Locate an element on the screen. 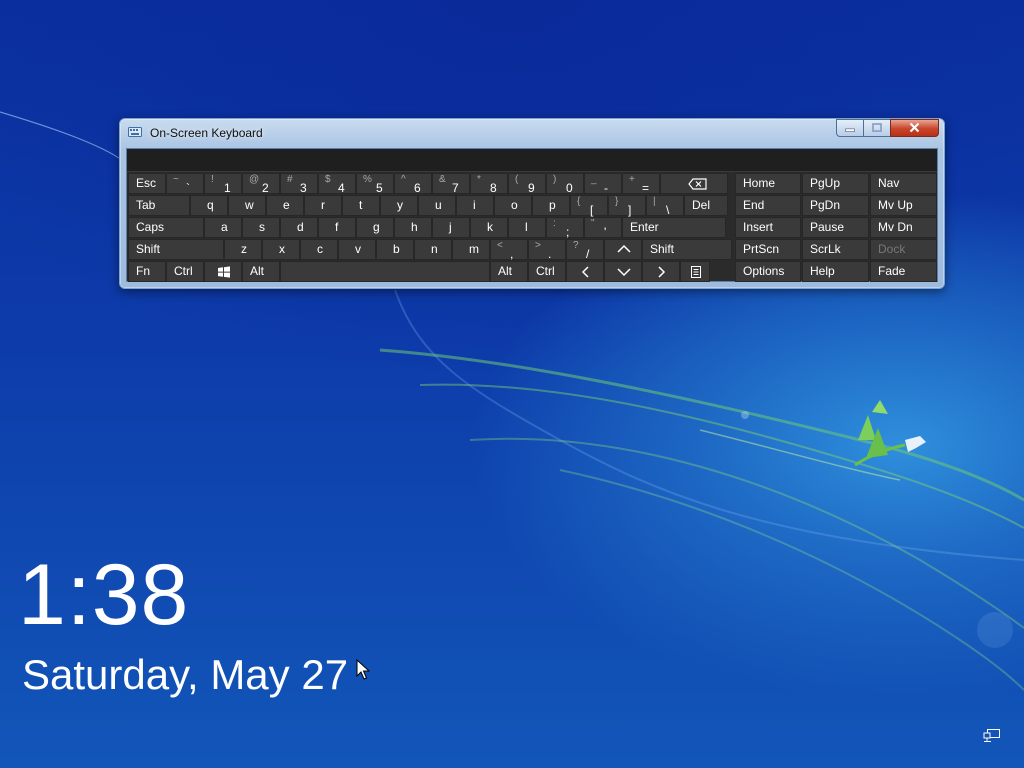 Image resolution: width=1024 pixels, height=768 pixels. minimize-button is located at coordinates (850, 128).